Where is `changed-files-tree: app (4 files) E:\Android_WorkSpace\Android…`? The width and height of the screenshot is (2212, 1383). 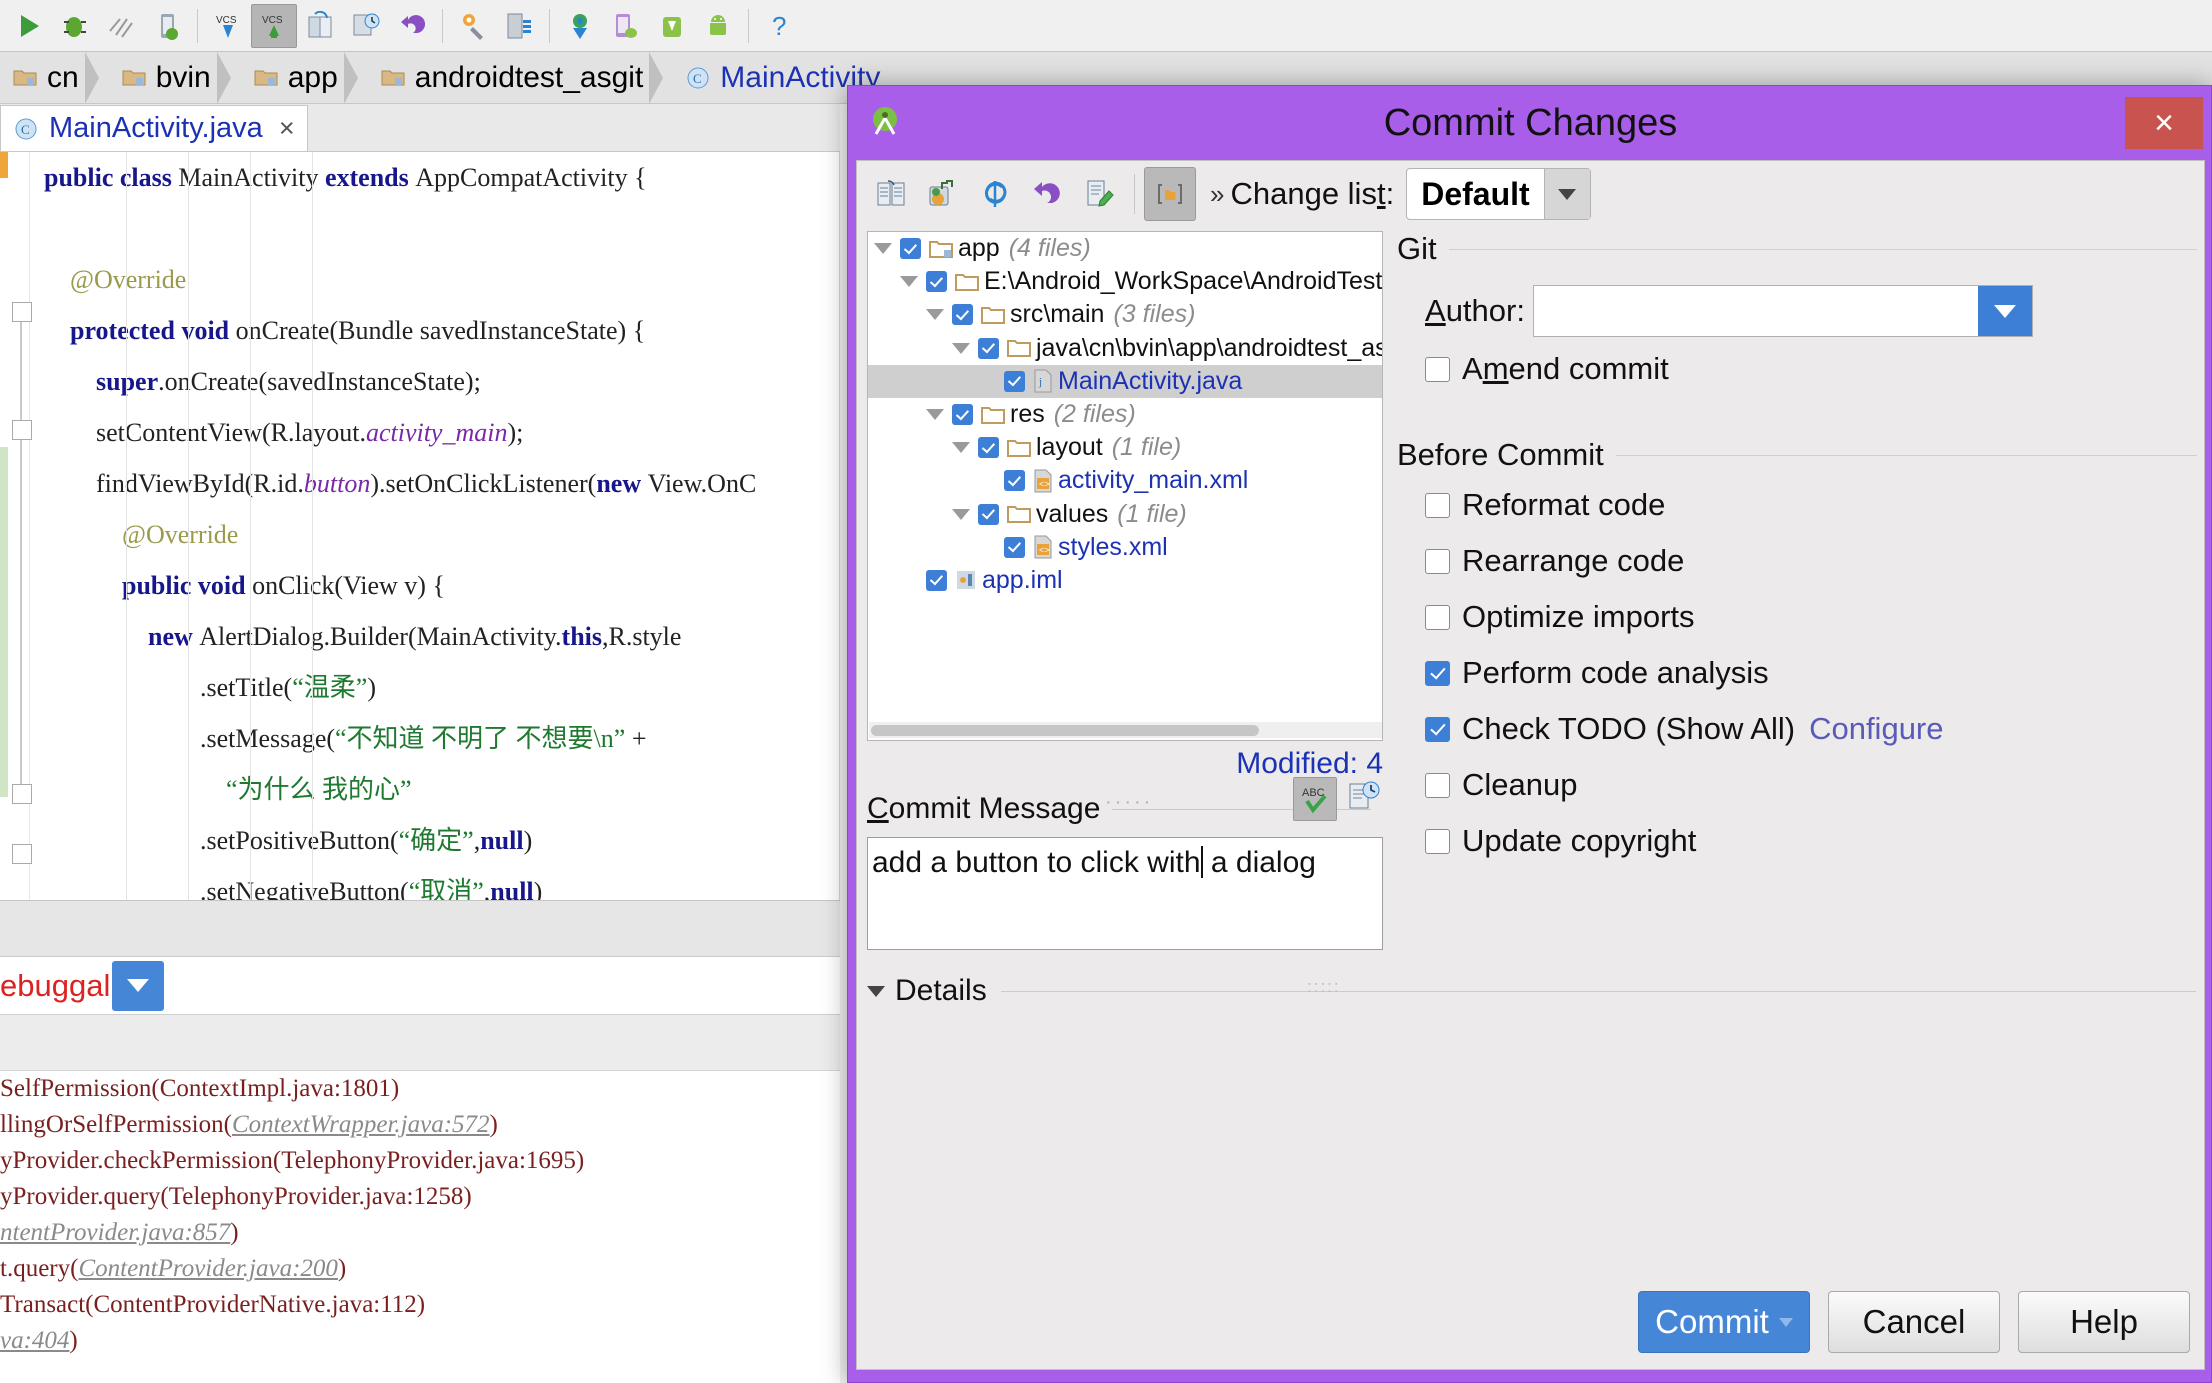
changed-files-tree: app (4 files) E:\Android_WorkSpace\Android… is located at coordinates (1125, 486).